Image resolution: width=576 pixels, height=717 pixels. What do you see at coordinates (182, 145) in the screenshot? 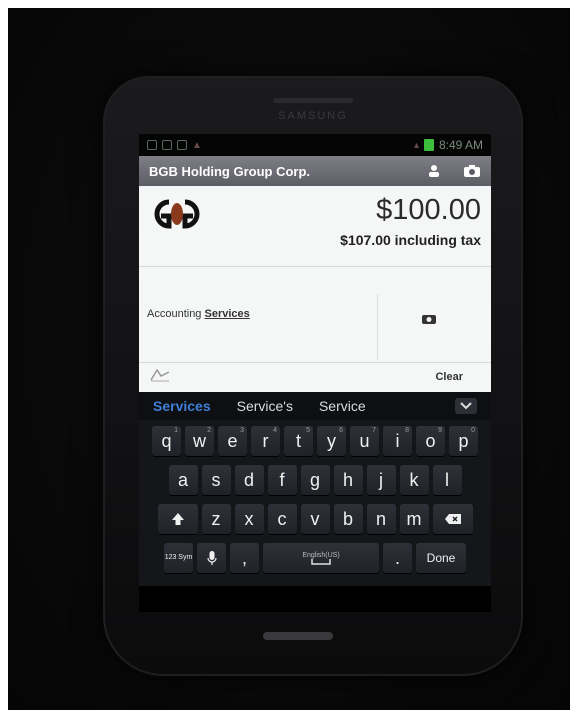
I see `usb-icon` at bounding box center [182, 145].